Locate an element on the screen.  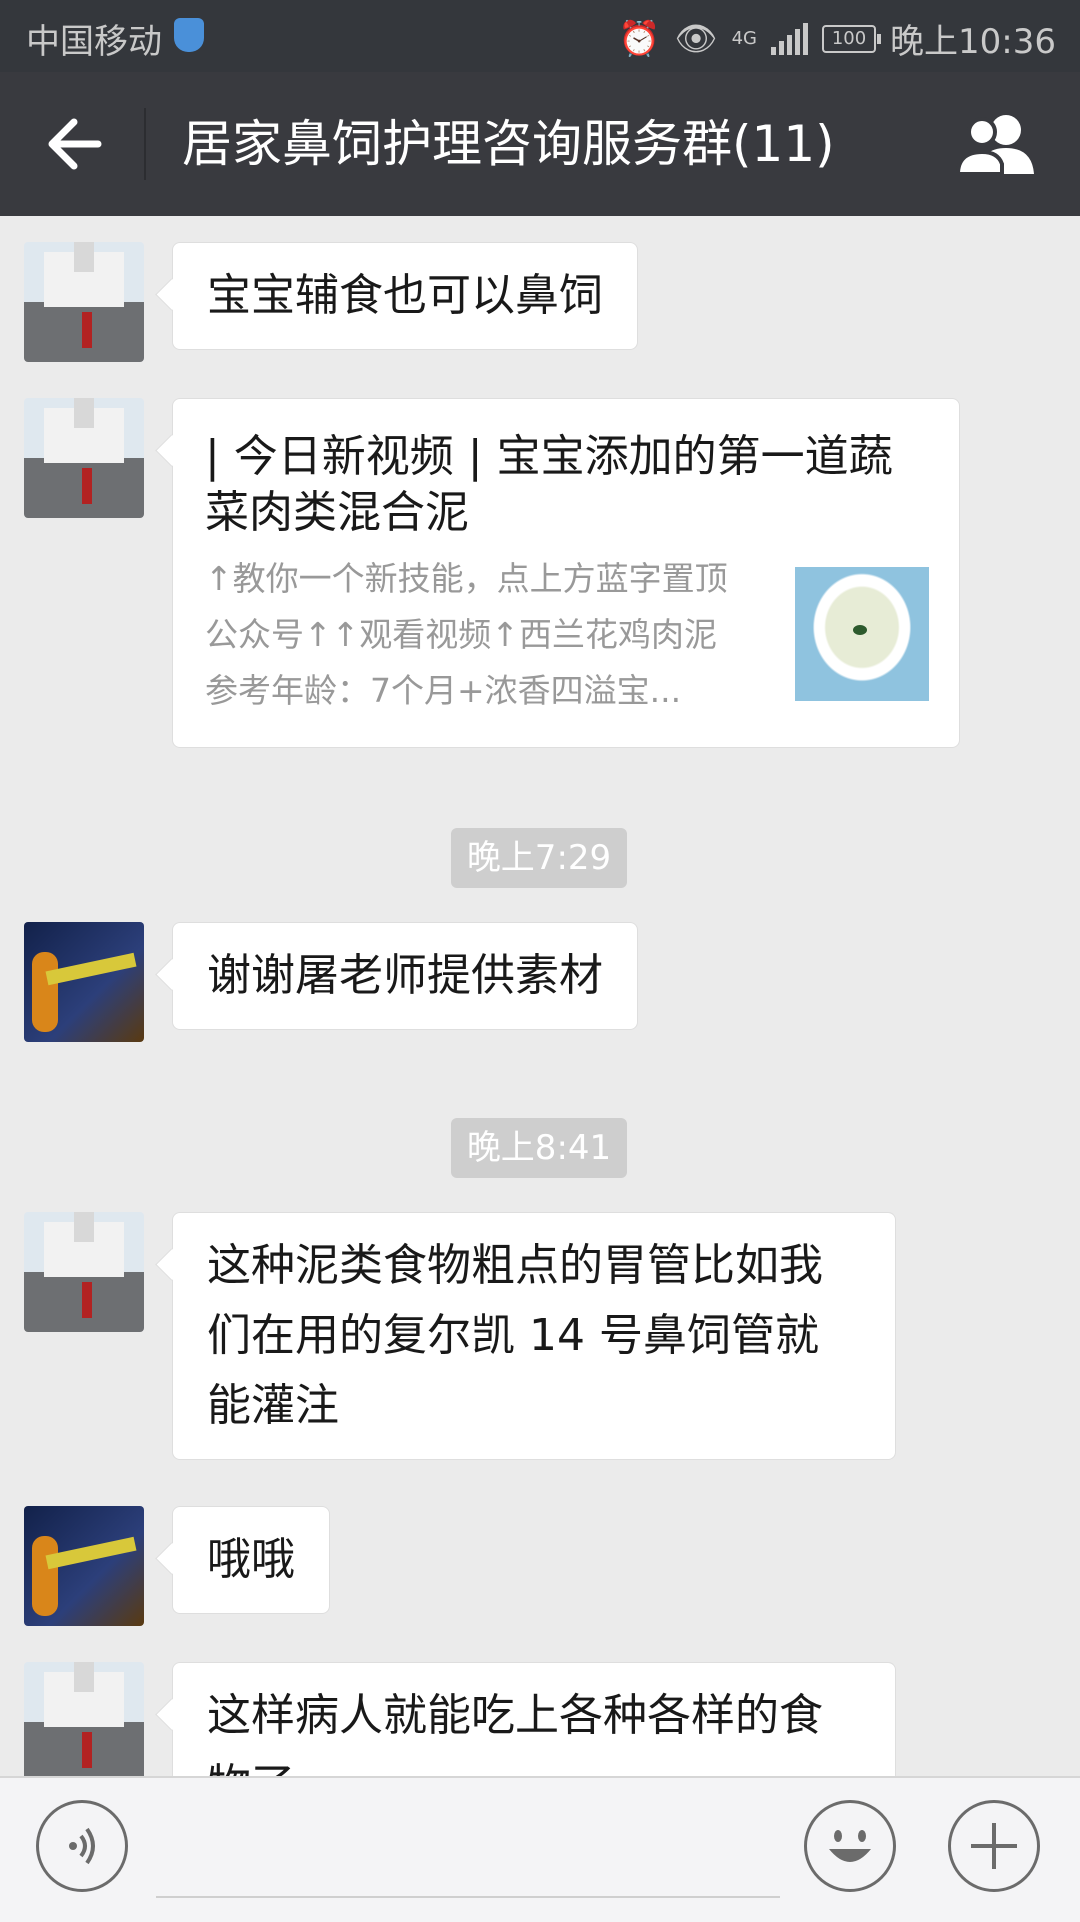
voice-icon is located at coordinates (82, 1846).